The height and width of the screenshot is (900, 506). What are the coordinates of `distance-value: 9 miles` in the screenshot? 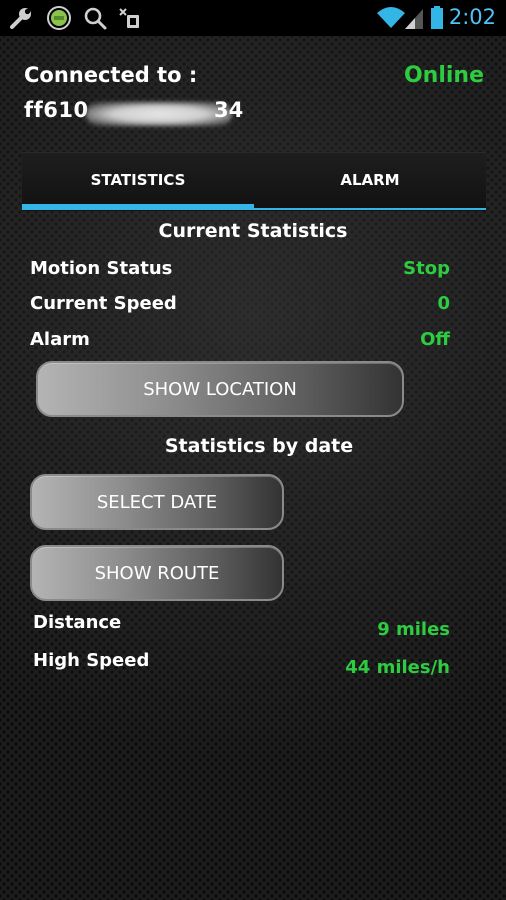 It's located at (413, 629).